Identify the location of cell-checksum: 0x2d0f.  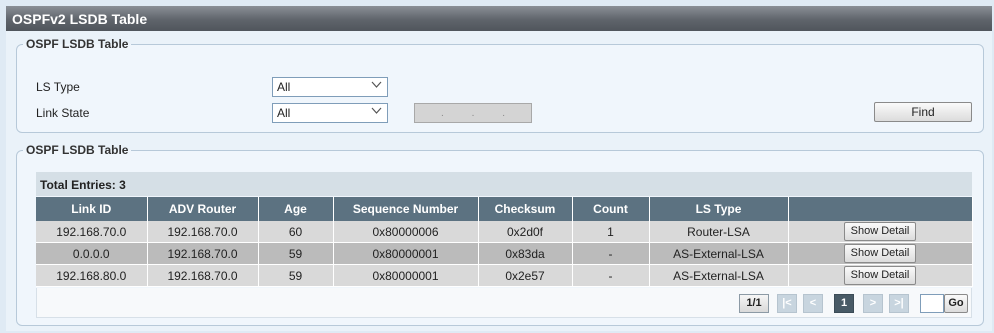
(525, 232).